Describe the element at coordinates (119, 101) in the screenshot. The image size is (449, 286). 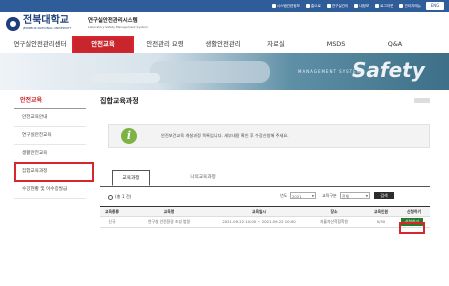
I see `page-title: 집합교육과정` at that location.